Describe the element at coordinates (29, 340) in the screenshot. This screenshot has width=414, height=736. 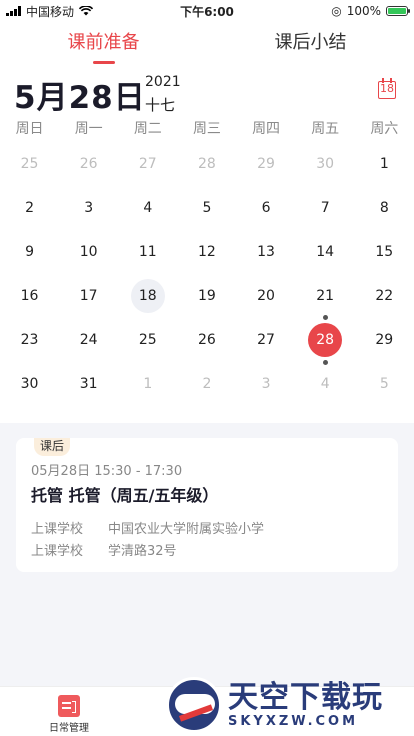
I see `calendar-day: 23` at that location.